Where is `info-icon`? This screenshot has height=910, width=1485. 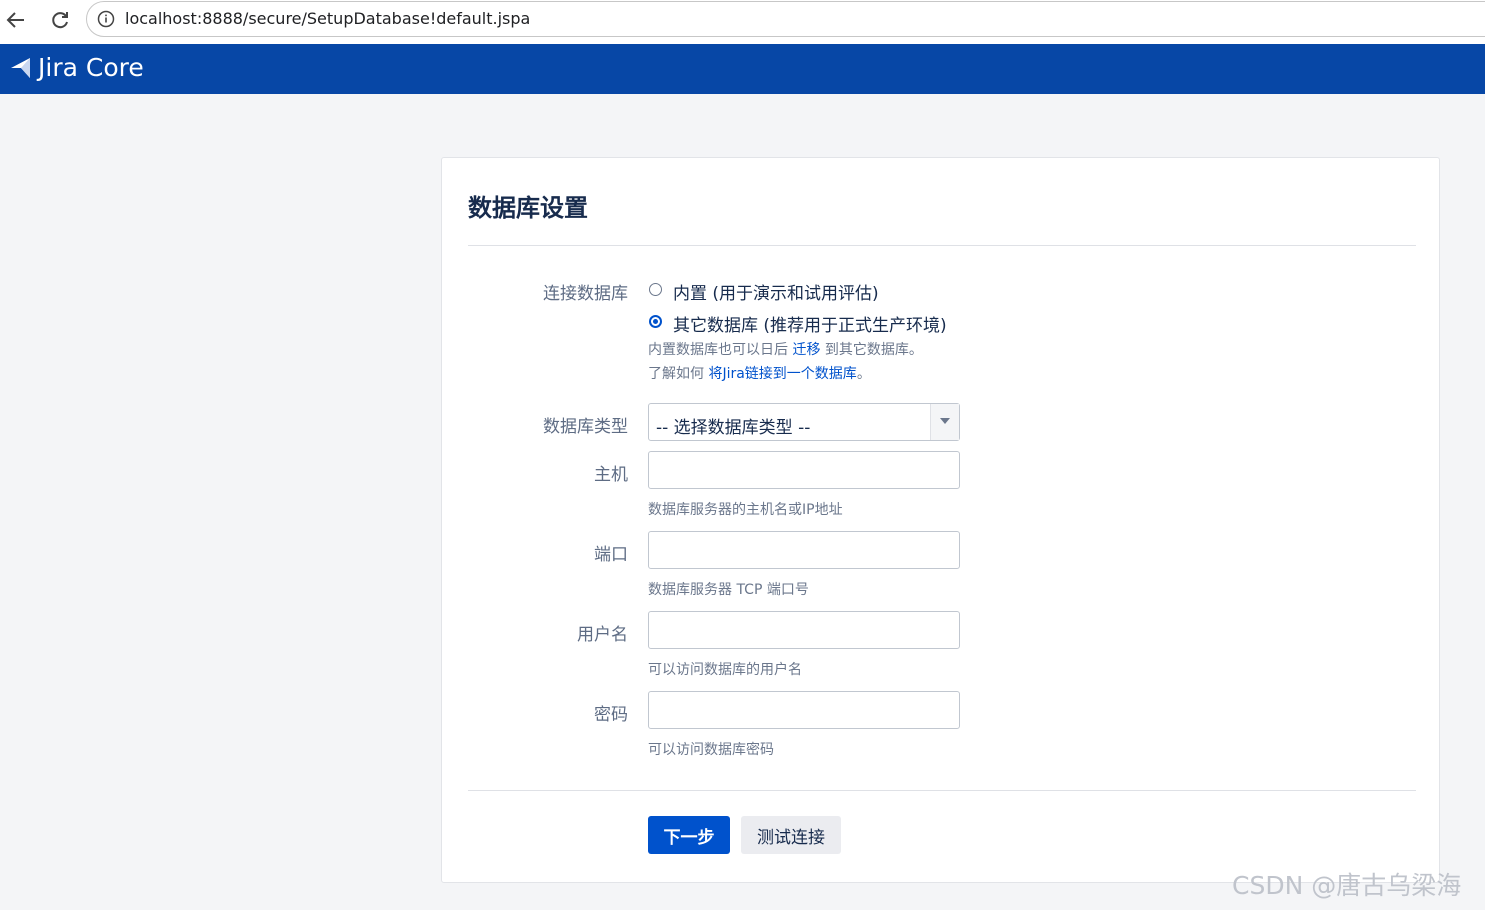
info-icon is located at coordinates (106, 19).